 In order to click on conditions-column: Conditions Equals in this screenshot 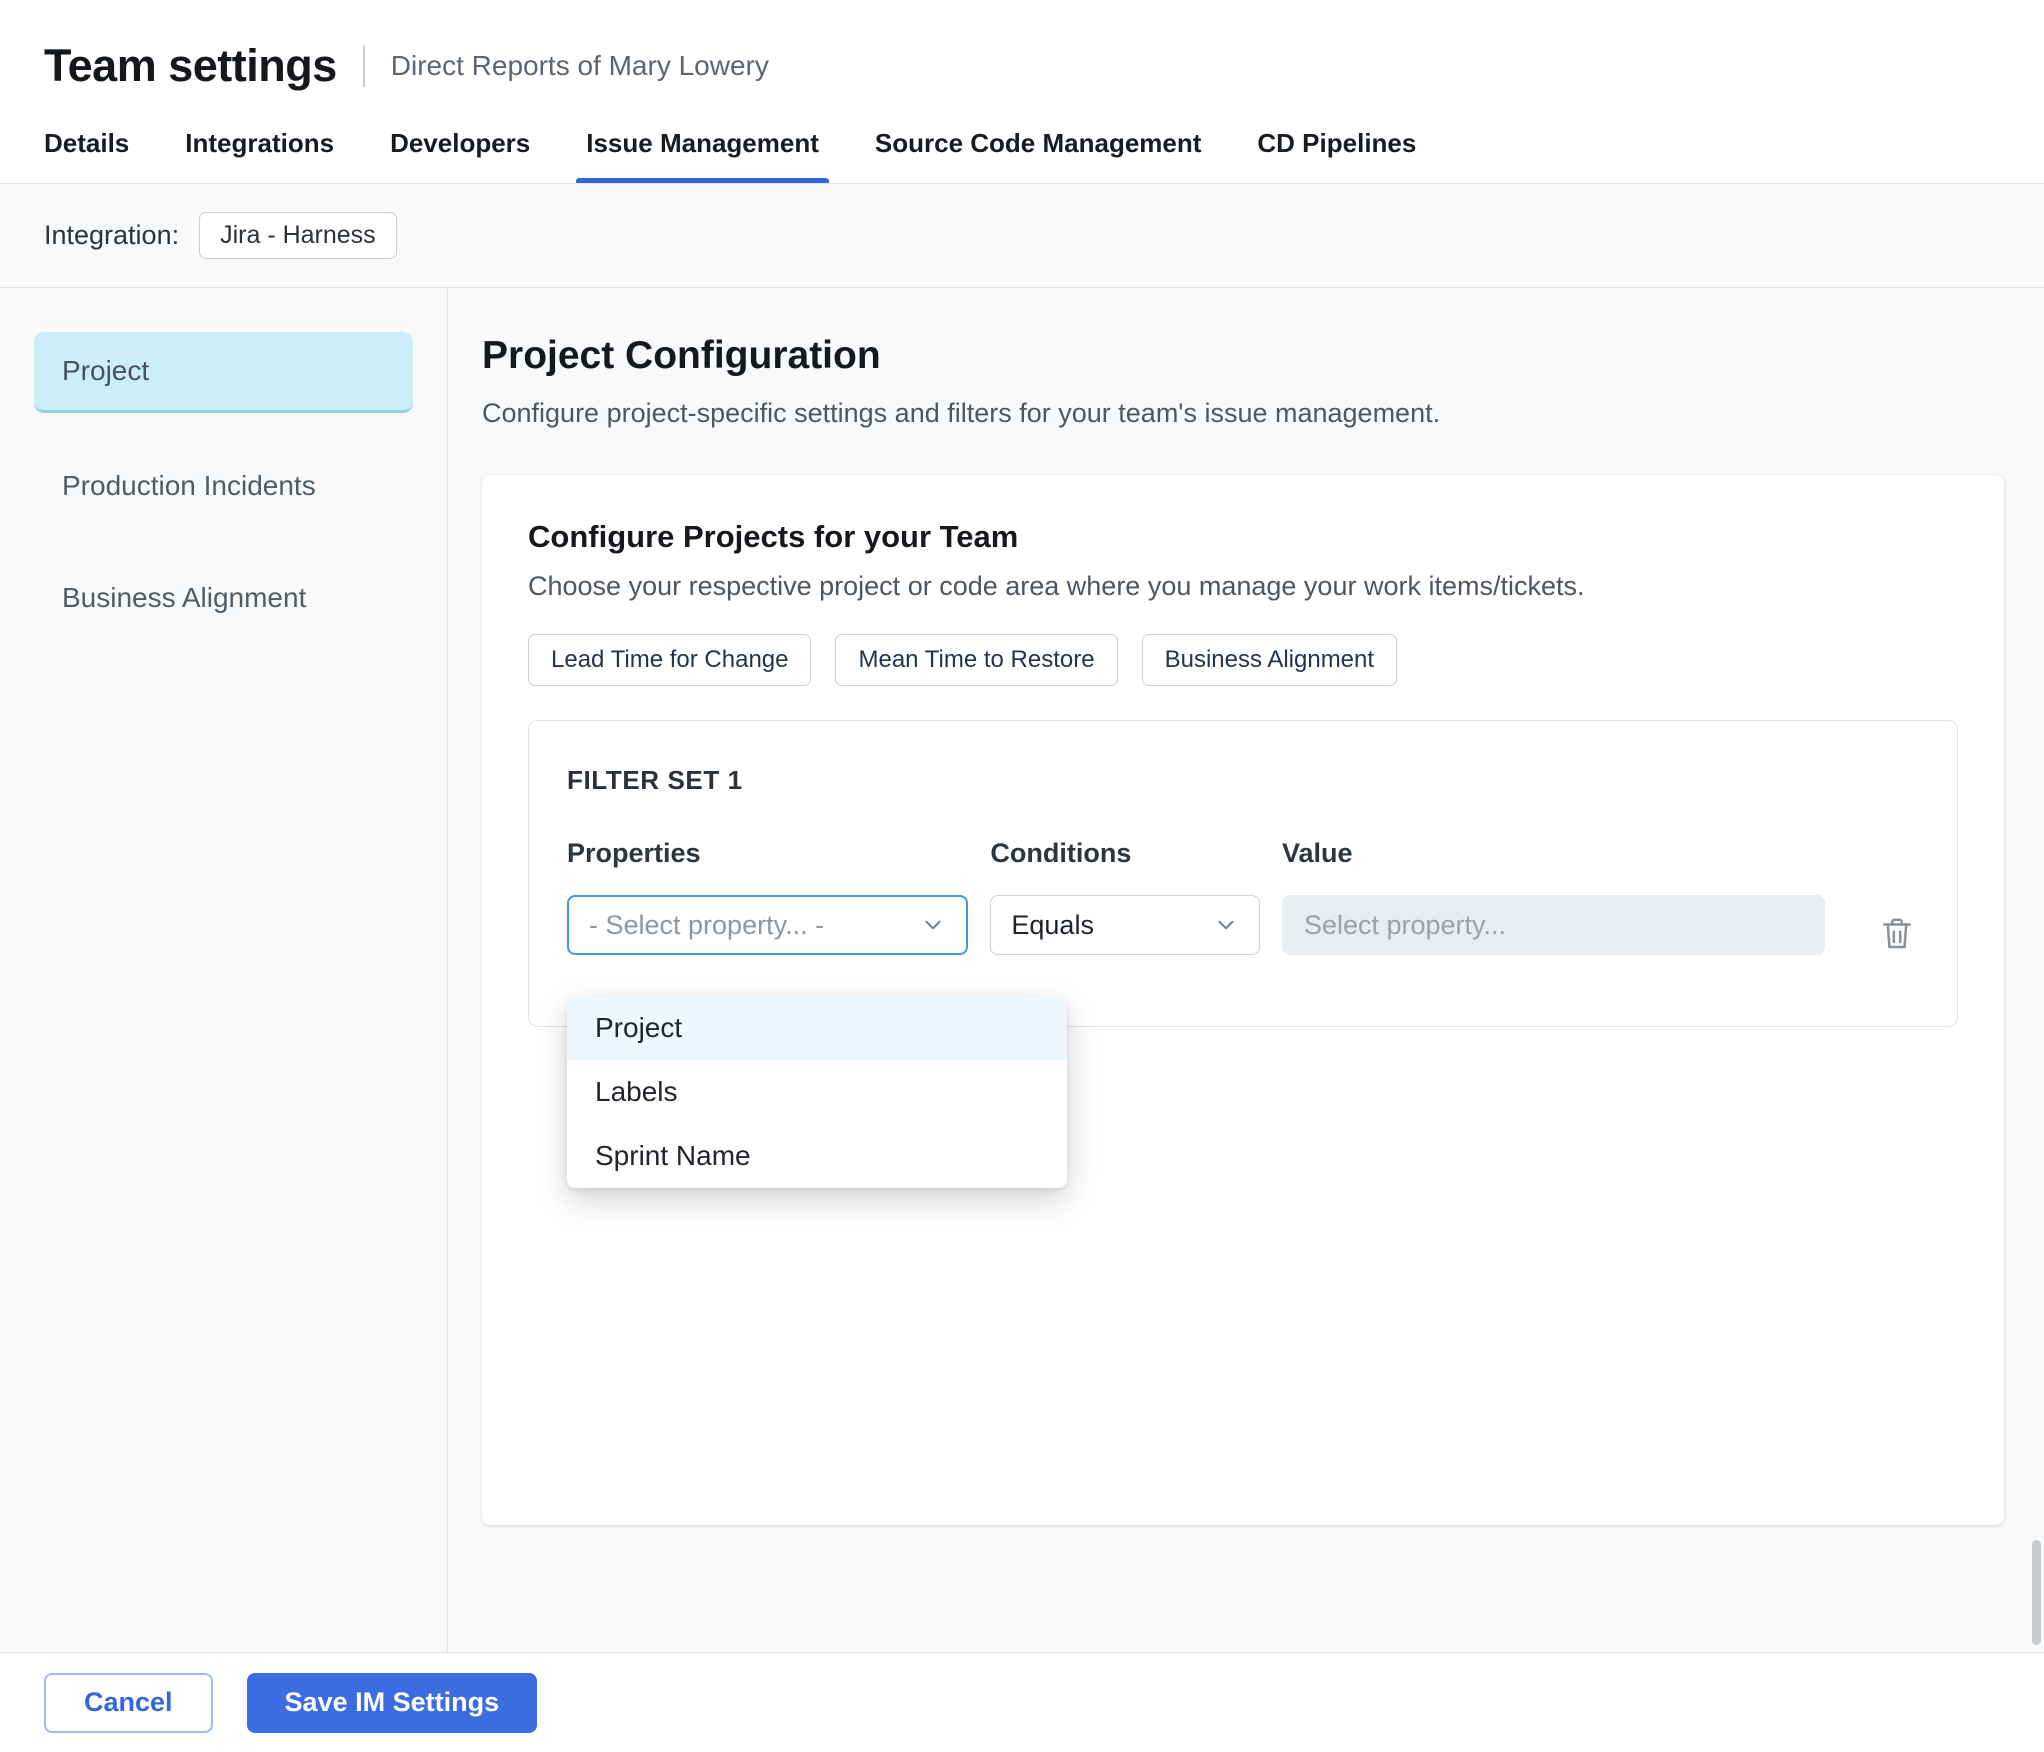, I will do `click(1125, 896)`.